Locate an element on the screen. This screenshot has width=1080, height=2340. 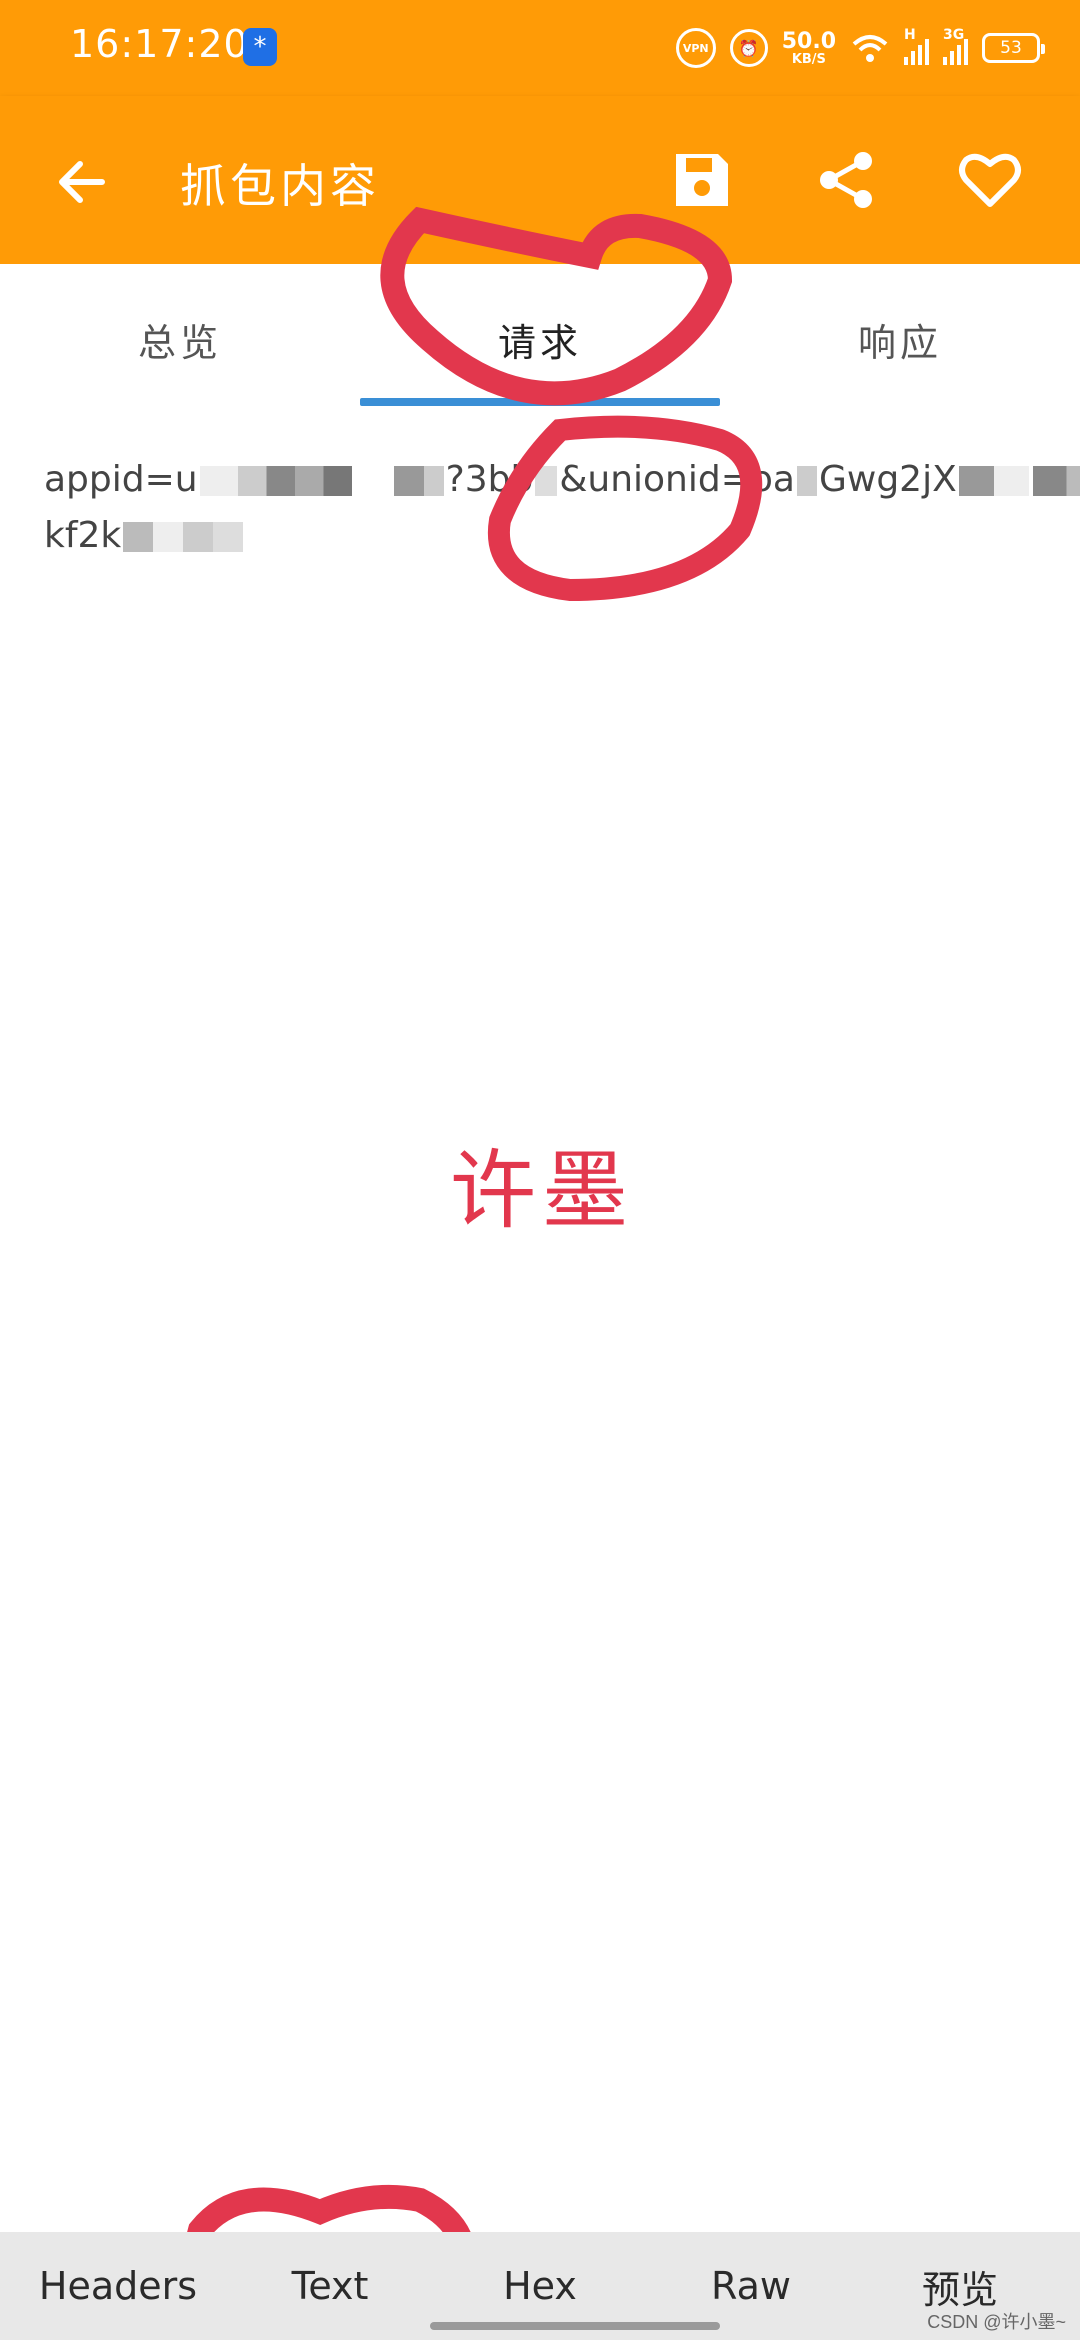
tab-overview: 总览 is located at coordinates (180, 339).